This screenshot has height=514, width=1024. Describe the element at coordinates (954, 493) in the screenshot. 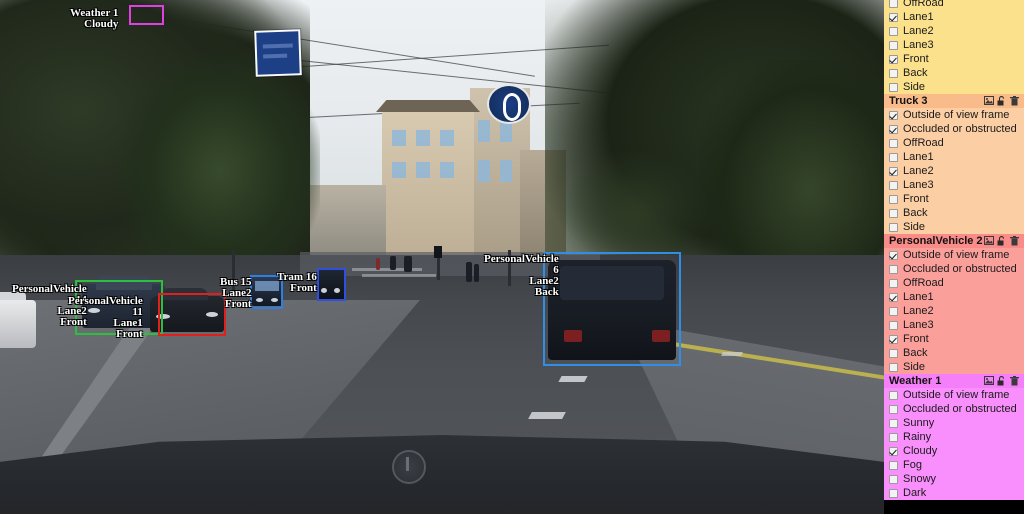

I see `attribute-row: Dark` at that location.